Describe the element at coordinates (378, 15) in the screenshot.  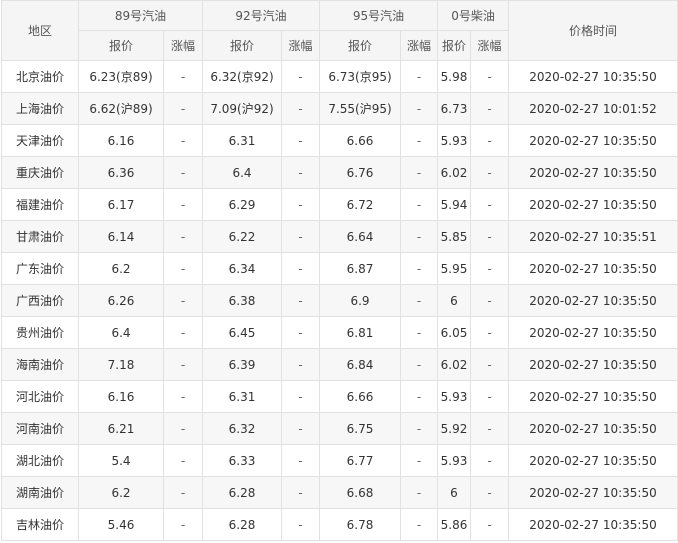
I see `header-fuel-95: 95号汽油` at that location.